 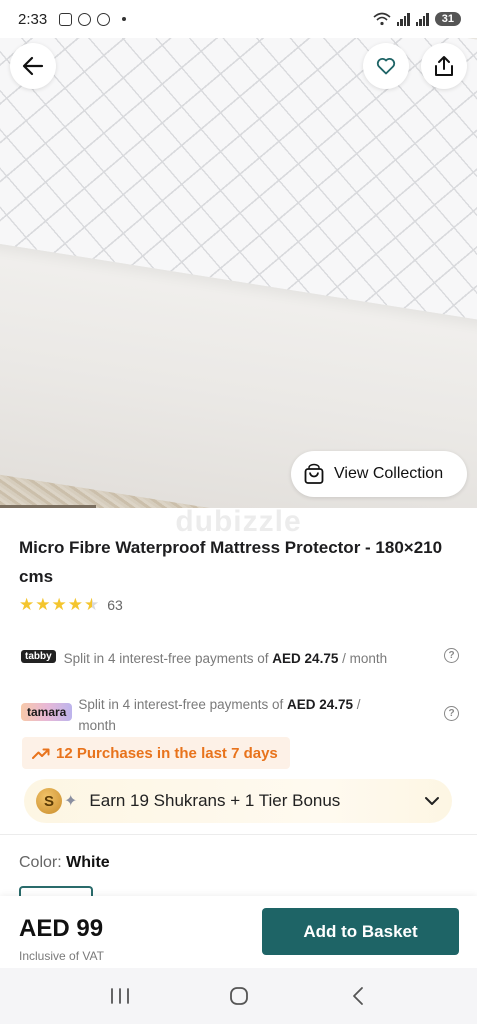 What do you see at coordinates (66, 19) in the screenshot?
I see `screenshot-icon` at bounding box center [66, 19].